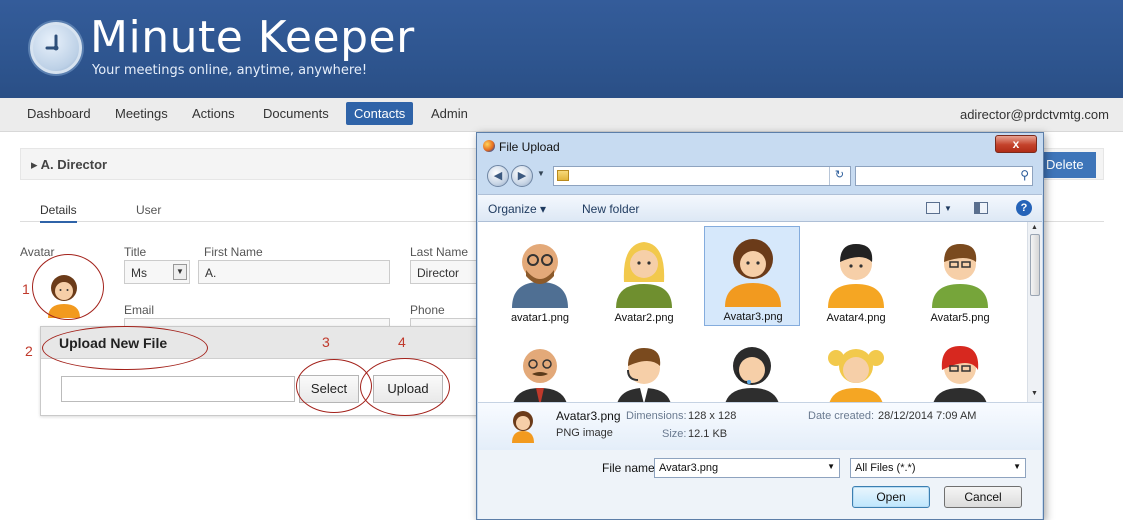 This screenshot has width=1123, height=520. Describe the element at coordinates (157, 272) in the screenshot. I see `title-select: Ms ▼` at that location.